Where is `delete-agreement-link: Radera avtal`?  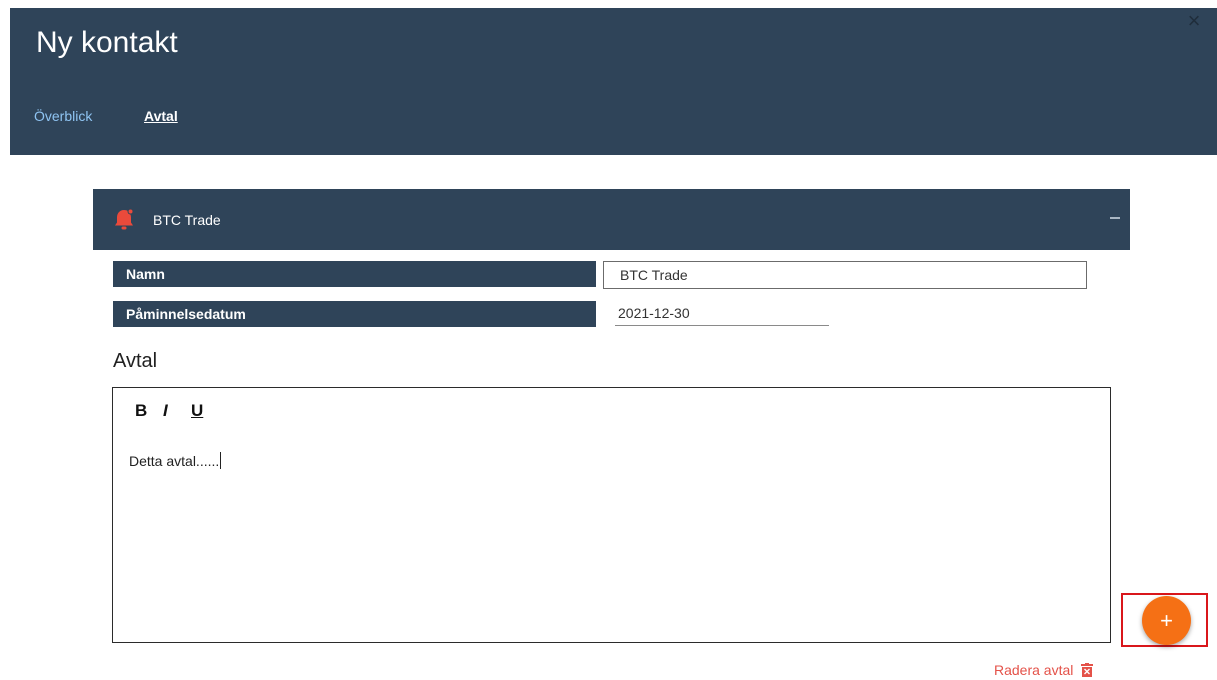 delete-agreement-link: Radera avtal is located at coordinates (1044, 670).